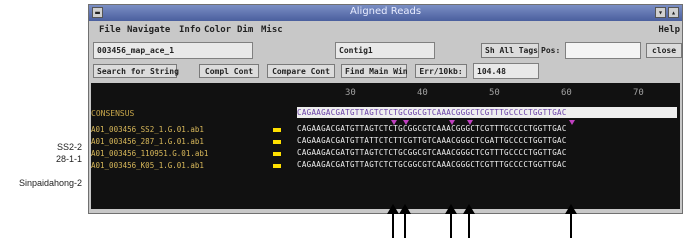 The image size is (683, 243). I want to click on consensus-label: CONSENSUS, so click(113, 113).